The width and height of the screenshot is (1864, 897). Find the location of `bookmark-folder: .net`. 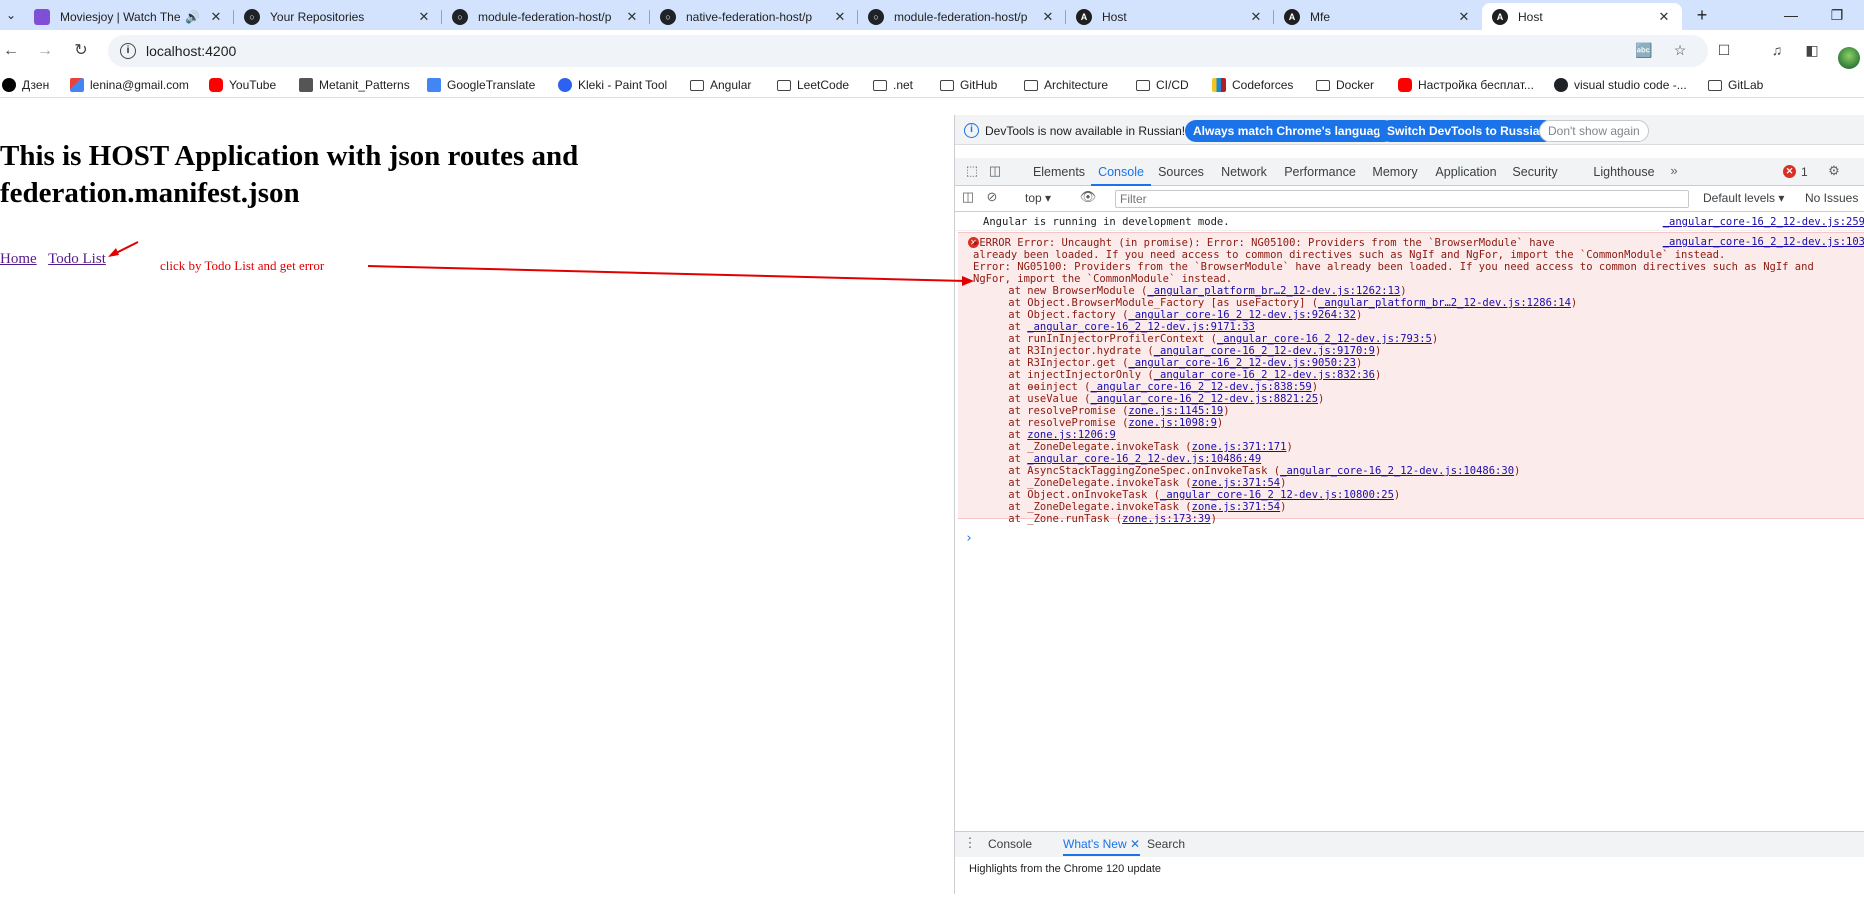

bookmark-folder: .net is located at coordinates (893, 85).